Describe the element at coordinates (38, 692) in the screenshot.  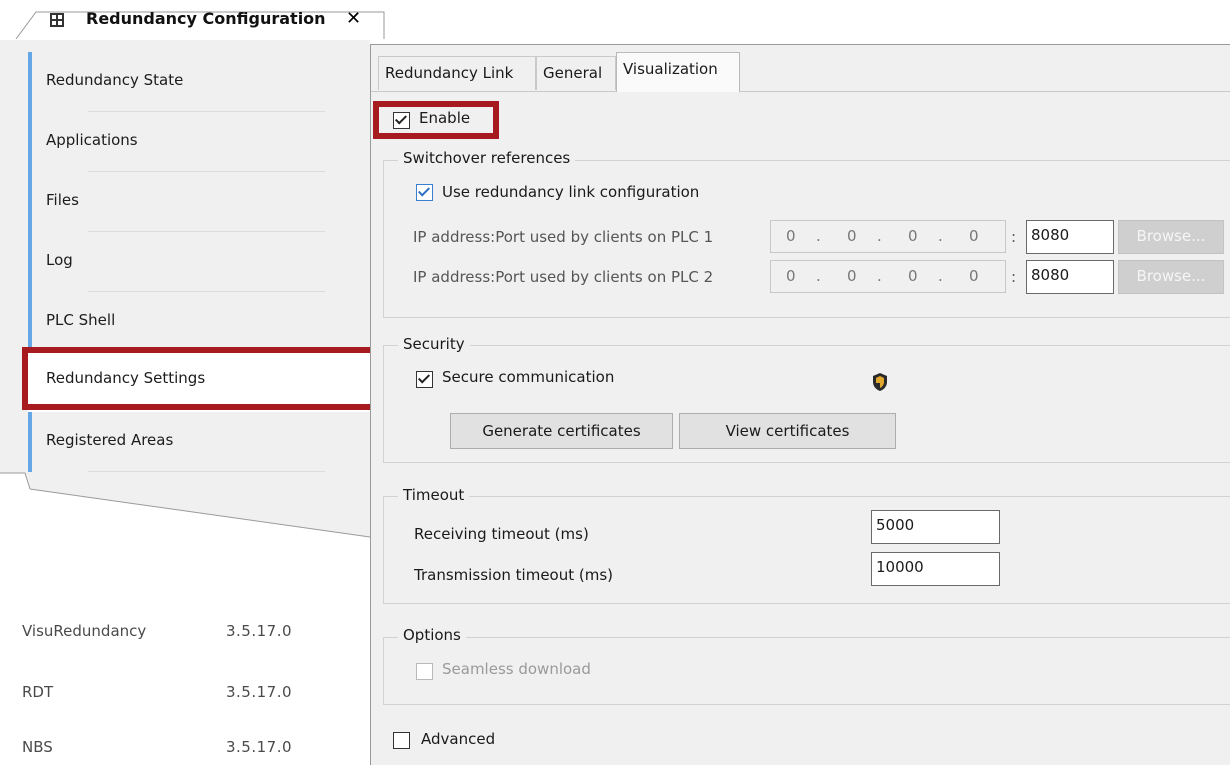
I see `library-name: RDT` at that location.